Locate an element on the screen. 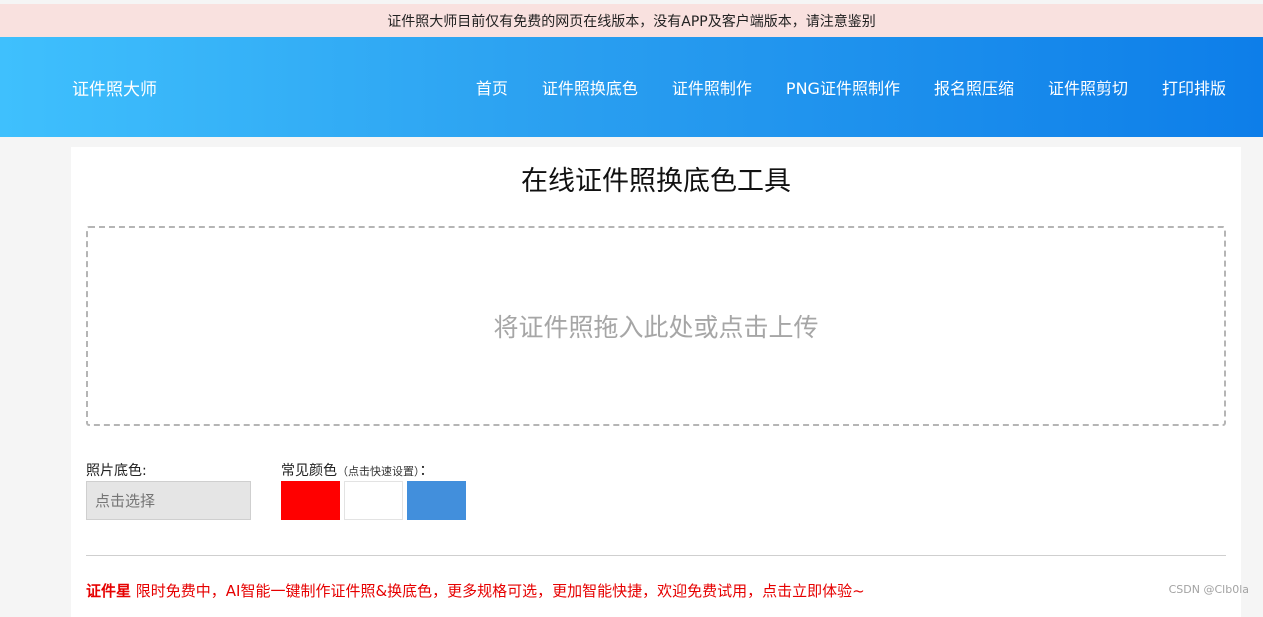 Image resolution: width=1263 pixels, height=617 pixels. upload-text: 将证件照拖入此处或点击上传 is located at coordinates (656, 327).